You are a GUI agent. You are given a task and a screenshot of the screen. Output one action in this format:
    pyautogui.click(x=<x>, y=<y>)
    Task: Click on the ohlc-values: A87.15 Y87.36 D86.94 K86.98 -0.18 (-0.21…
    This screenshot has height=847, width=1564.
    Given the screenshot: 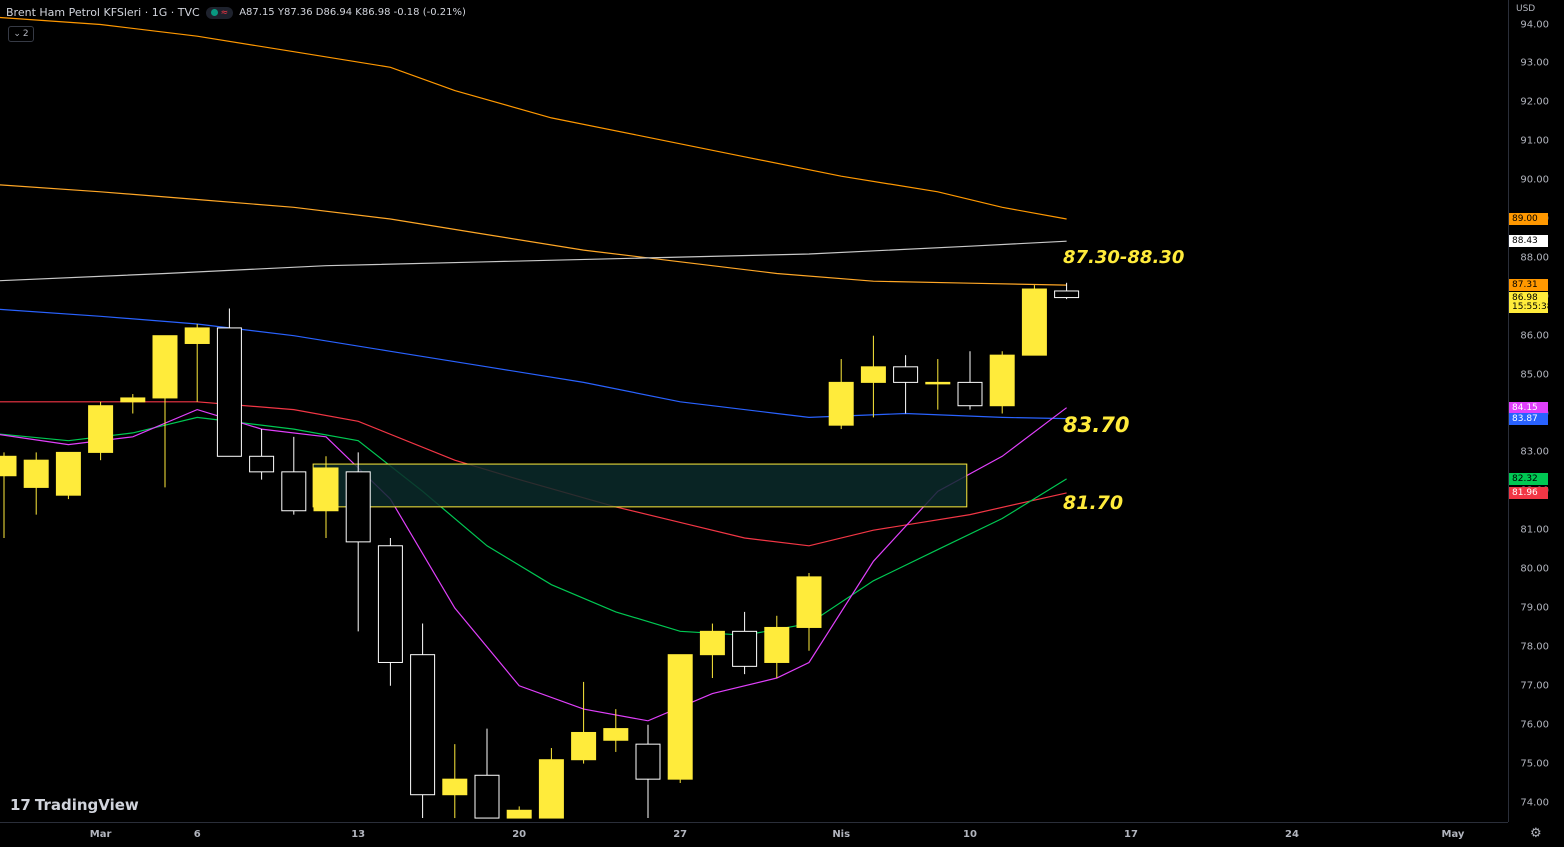 What is the action you would take?
    pyautogui.click(x=352, y=12)
    